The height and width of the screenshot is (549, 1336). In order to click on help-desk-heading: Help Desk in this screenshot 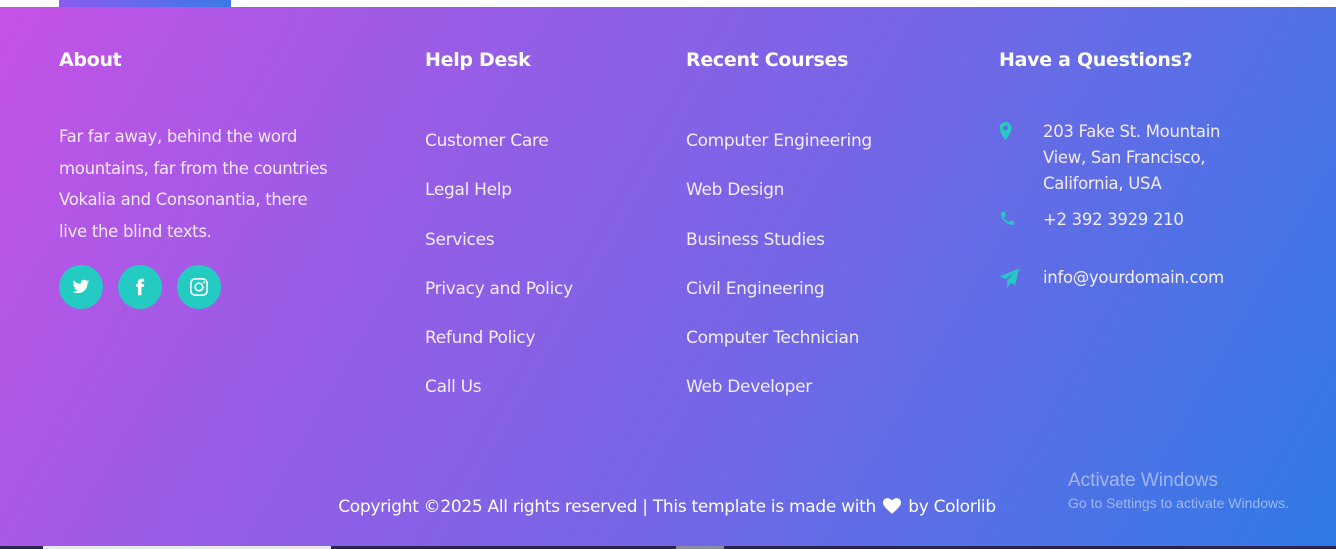, I will do `click(478, 60)`.